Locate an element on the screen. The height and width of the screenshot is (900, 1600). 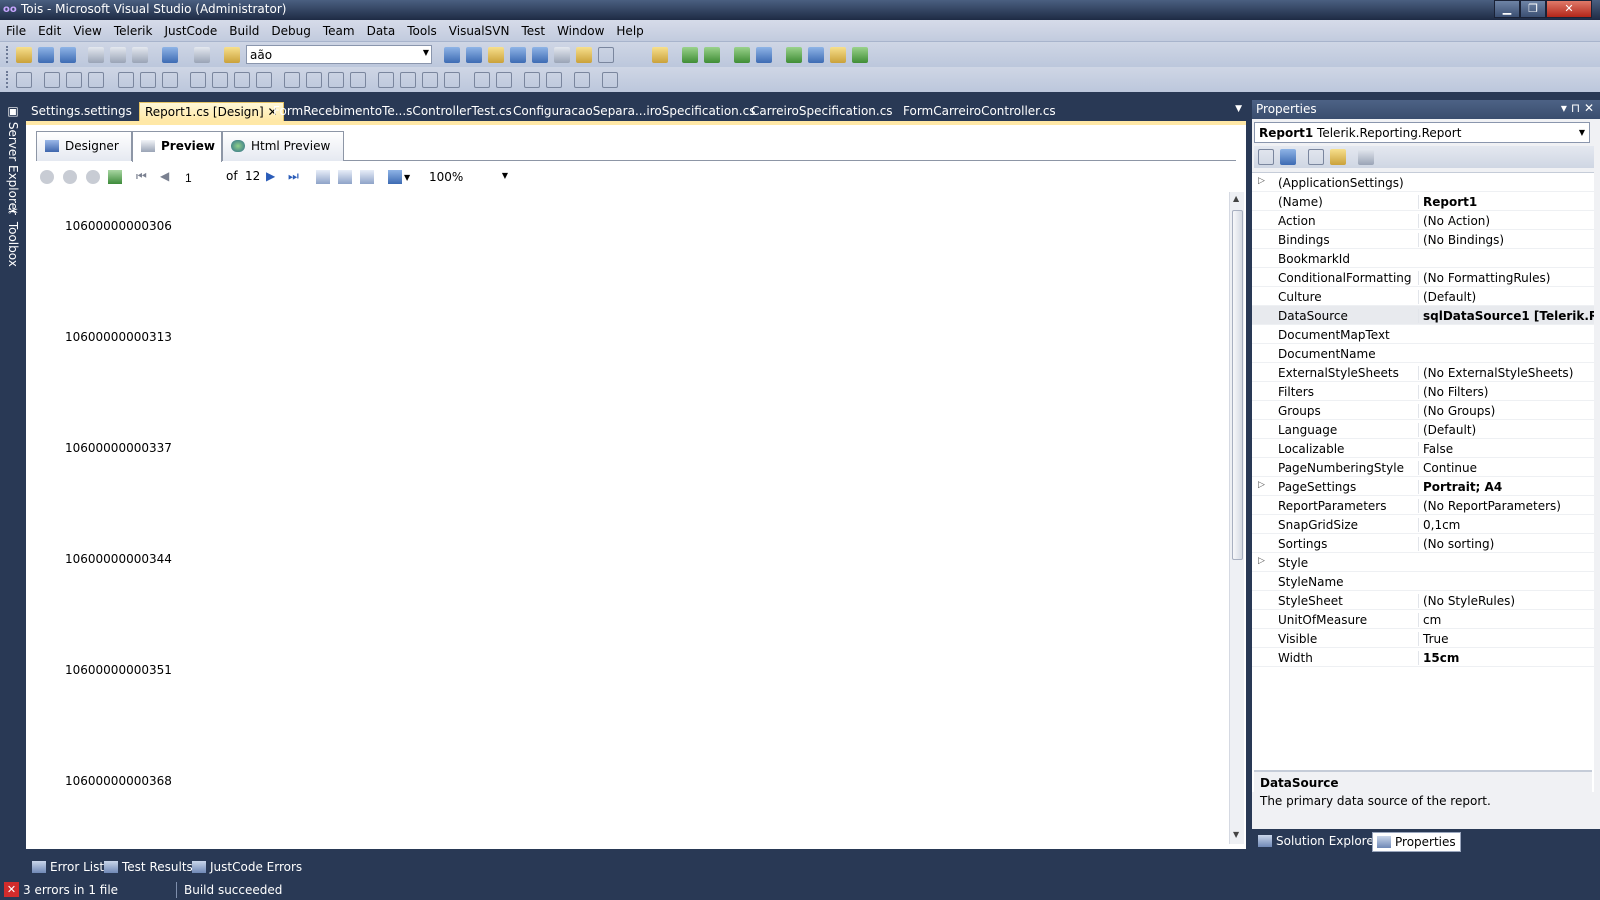
tab-properties: Properties is located at coordinates (1416, 842).